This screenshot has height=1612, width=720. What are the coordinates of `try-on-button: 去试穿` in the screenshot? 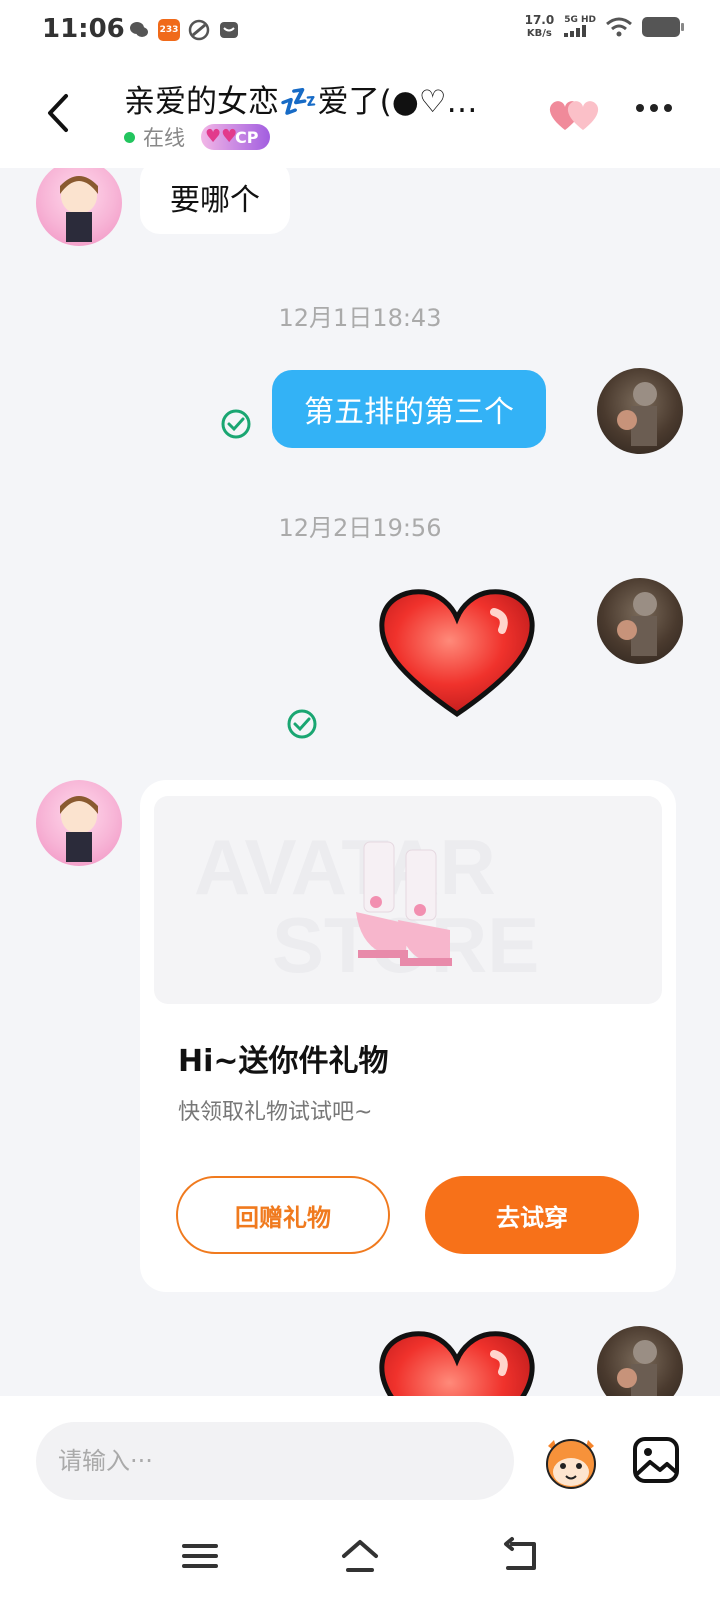 It's located at (532, 1215).